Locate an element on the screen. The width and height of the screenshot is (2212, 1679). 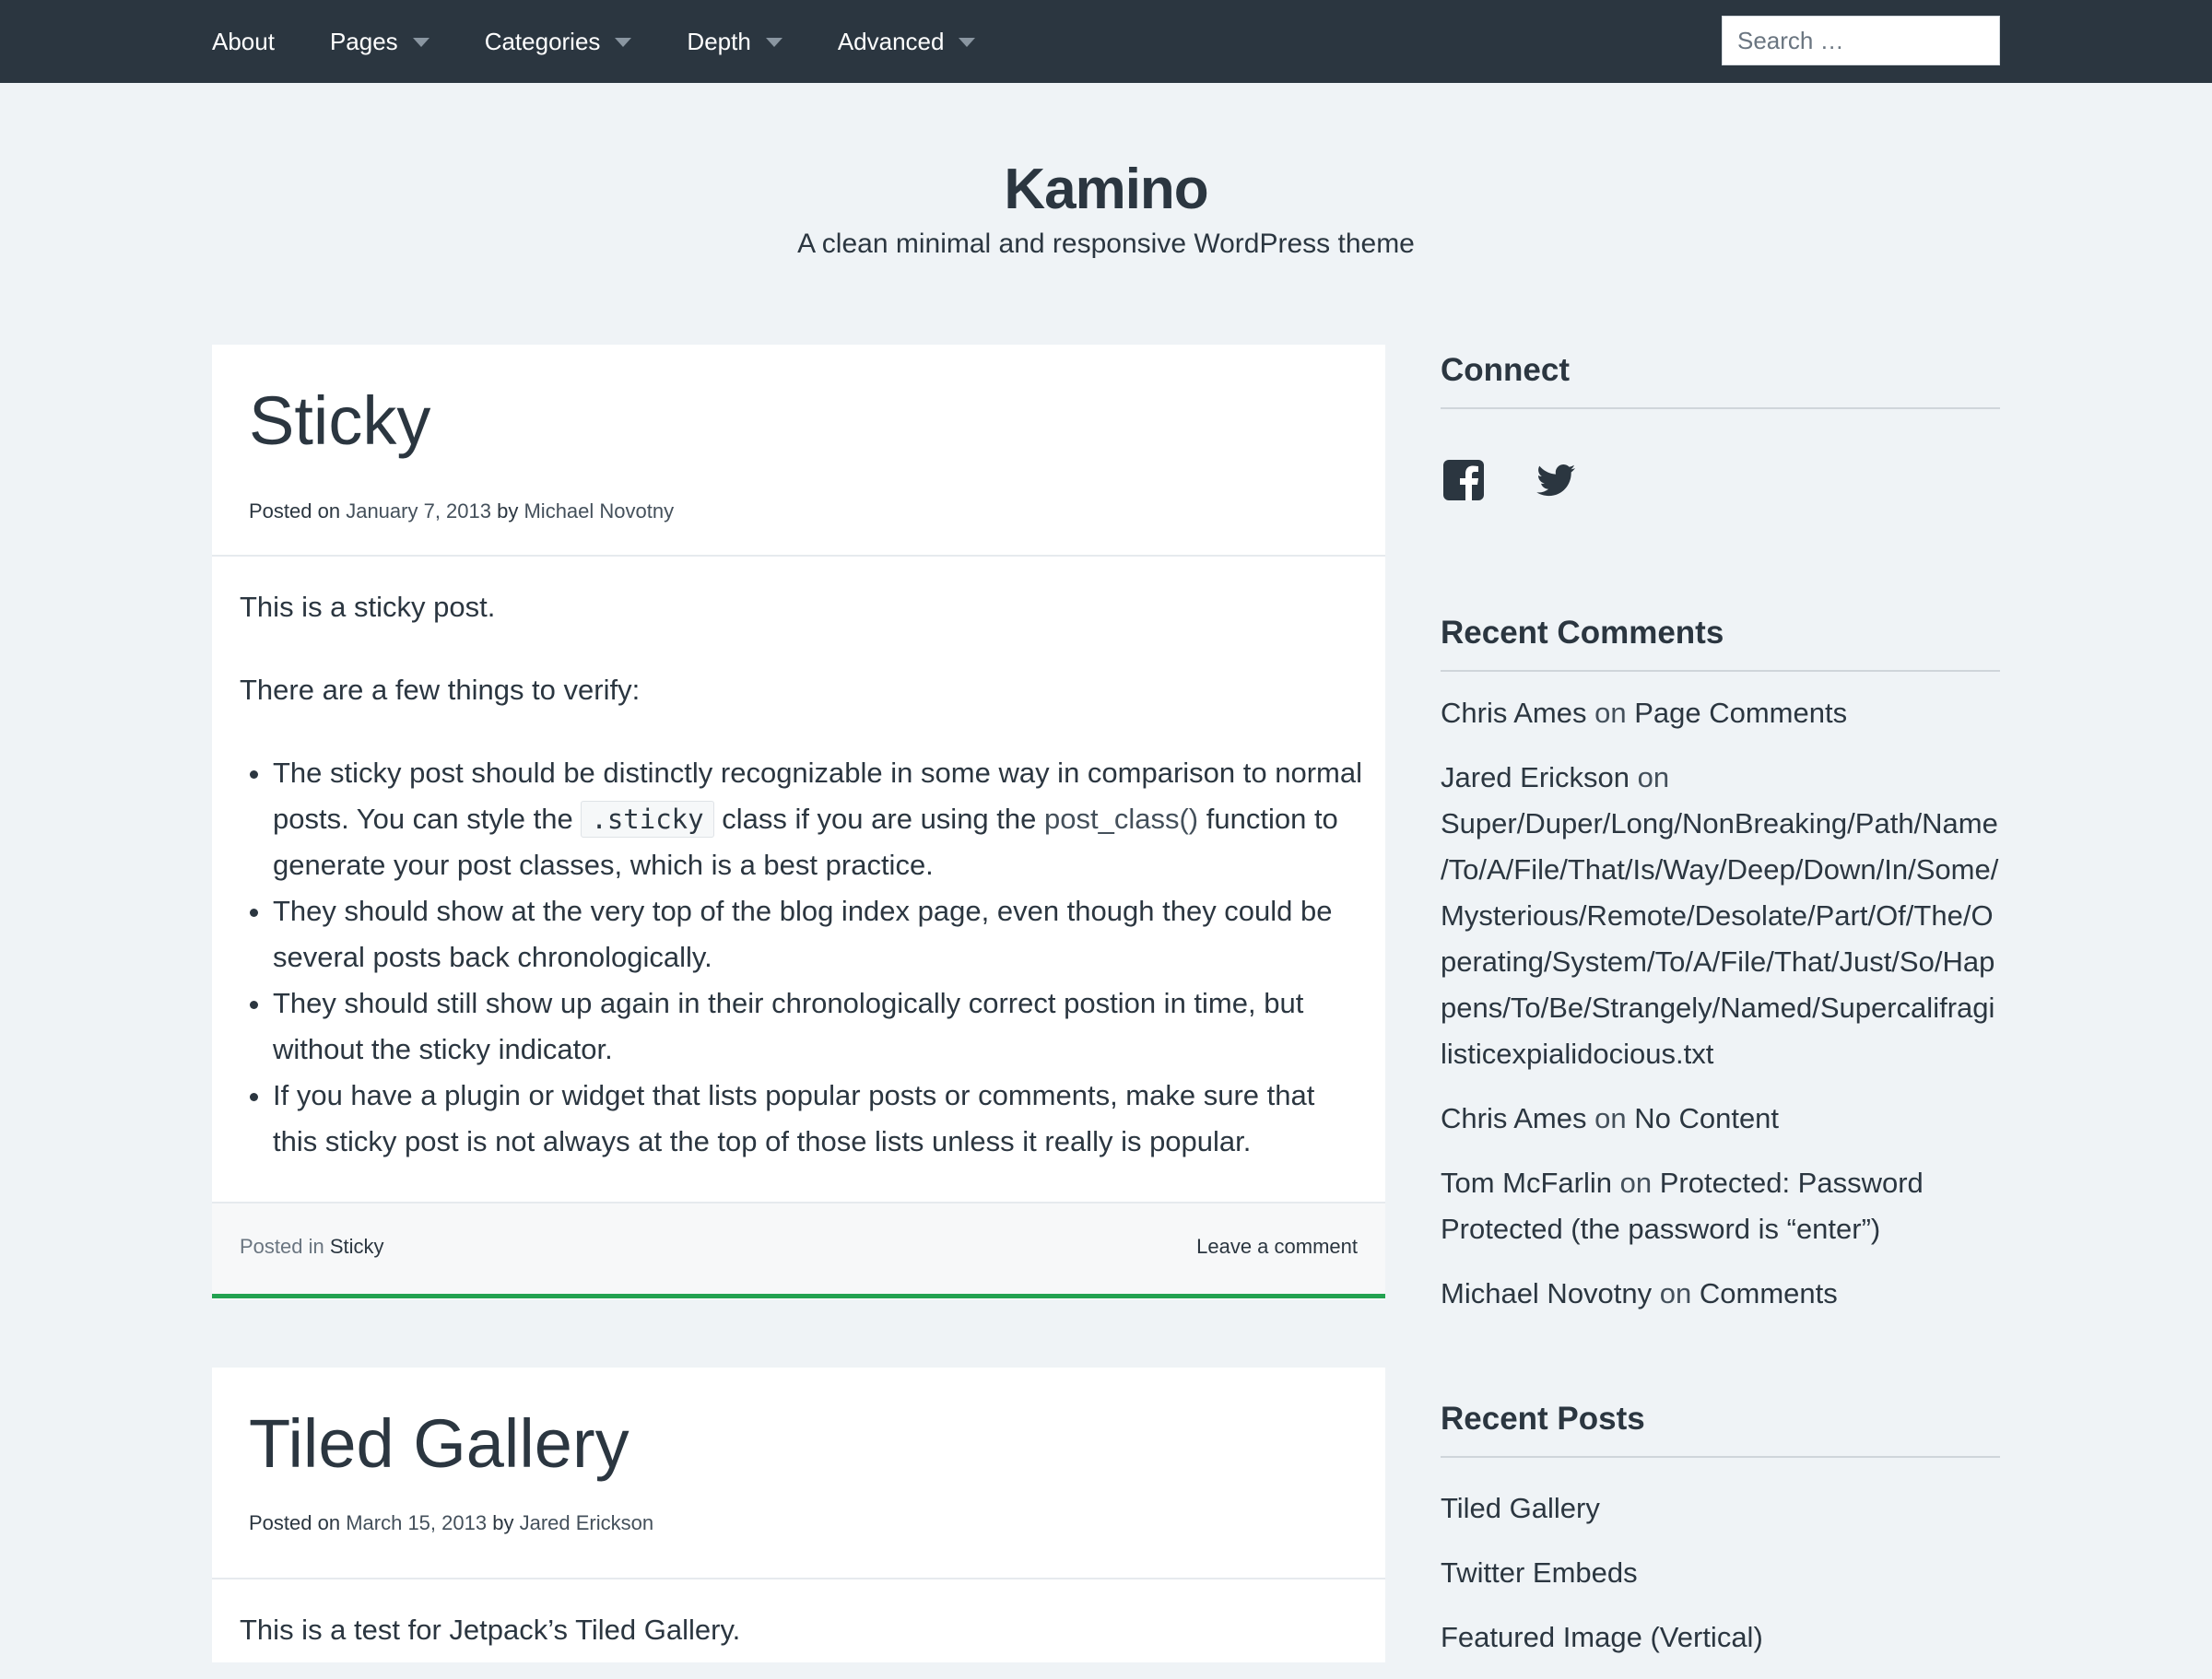
nav-item-label: Depth is located at coordinates (719, 41).